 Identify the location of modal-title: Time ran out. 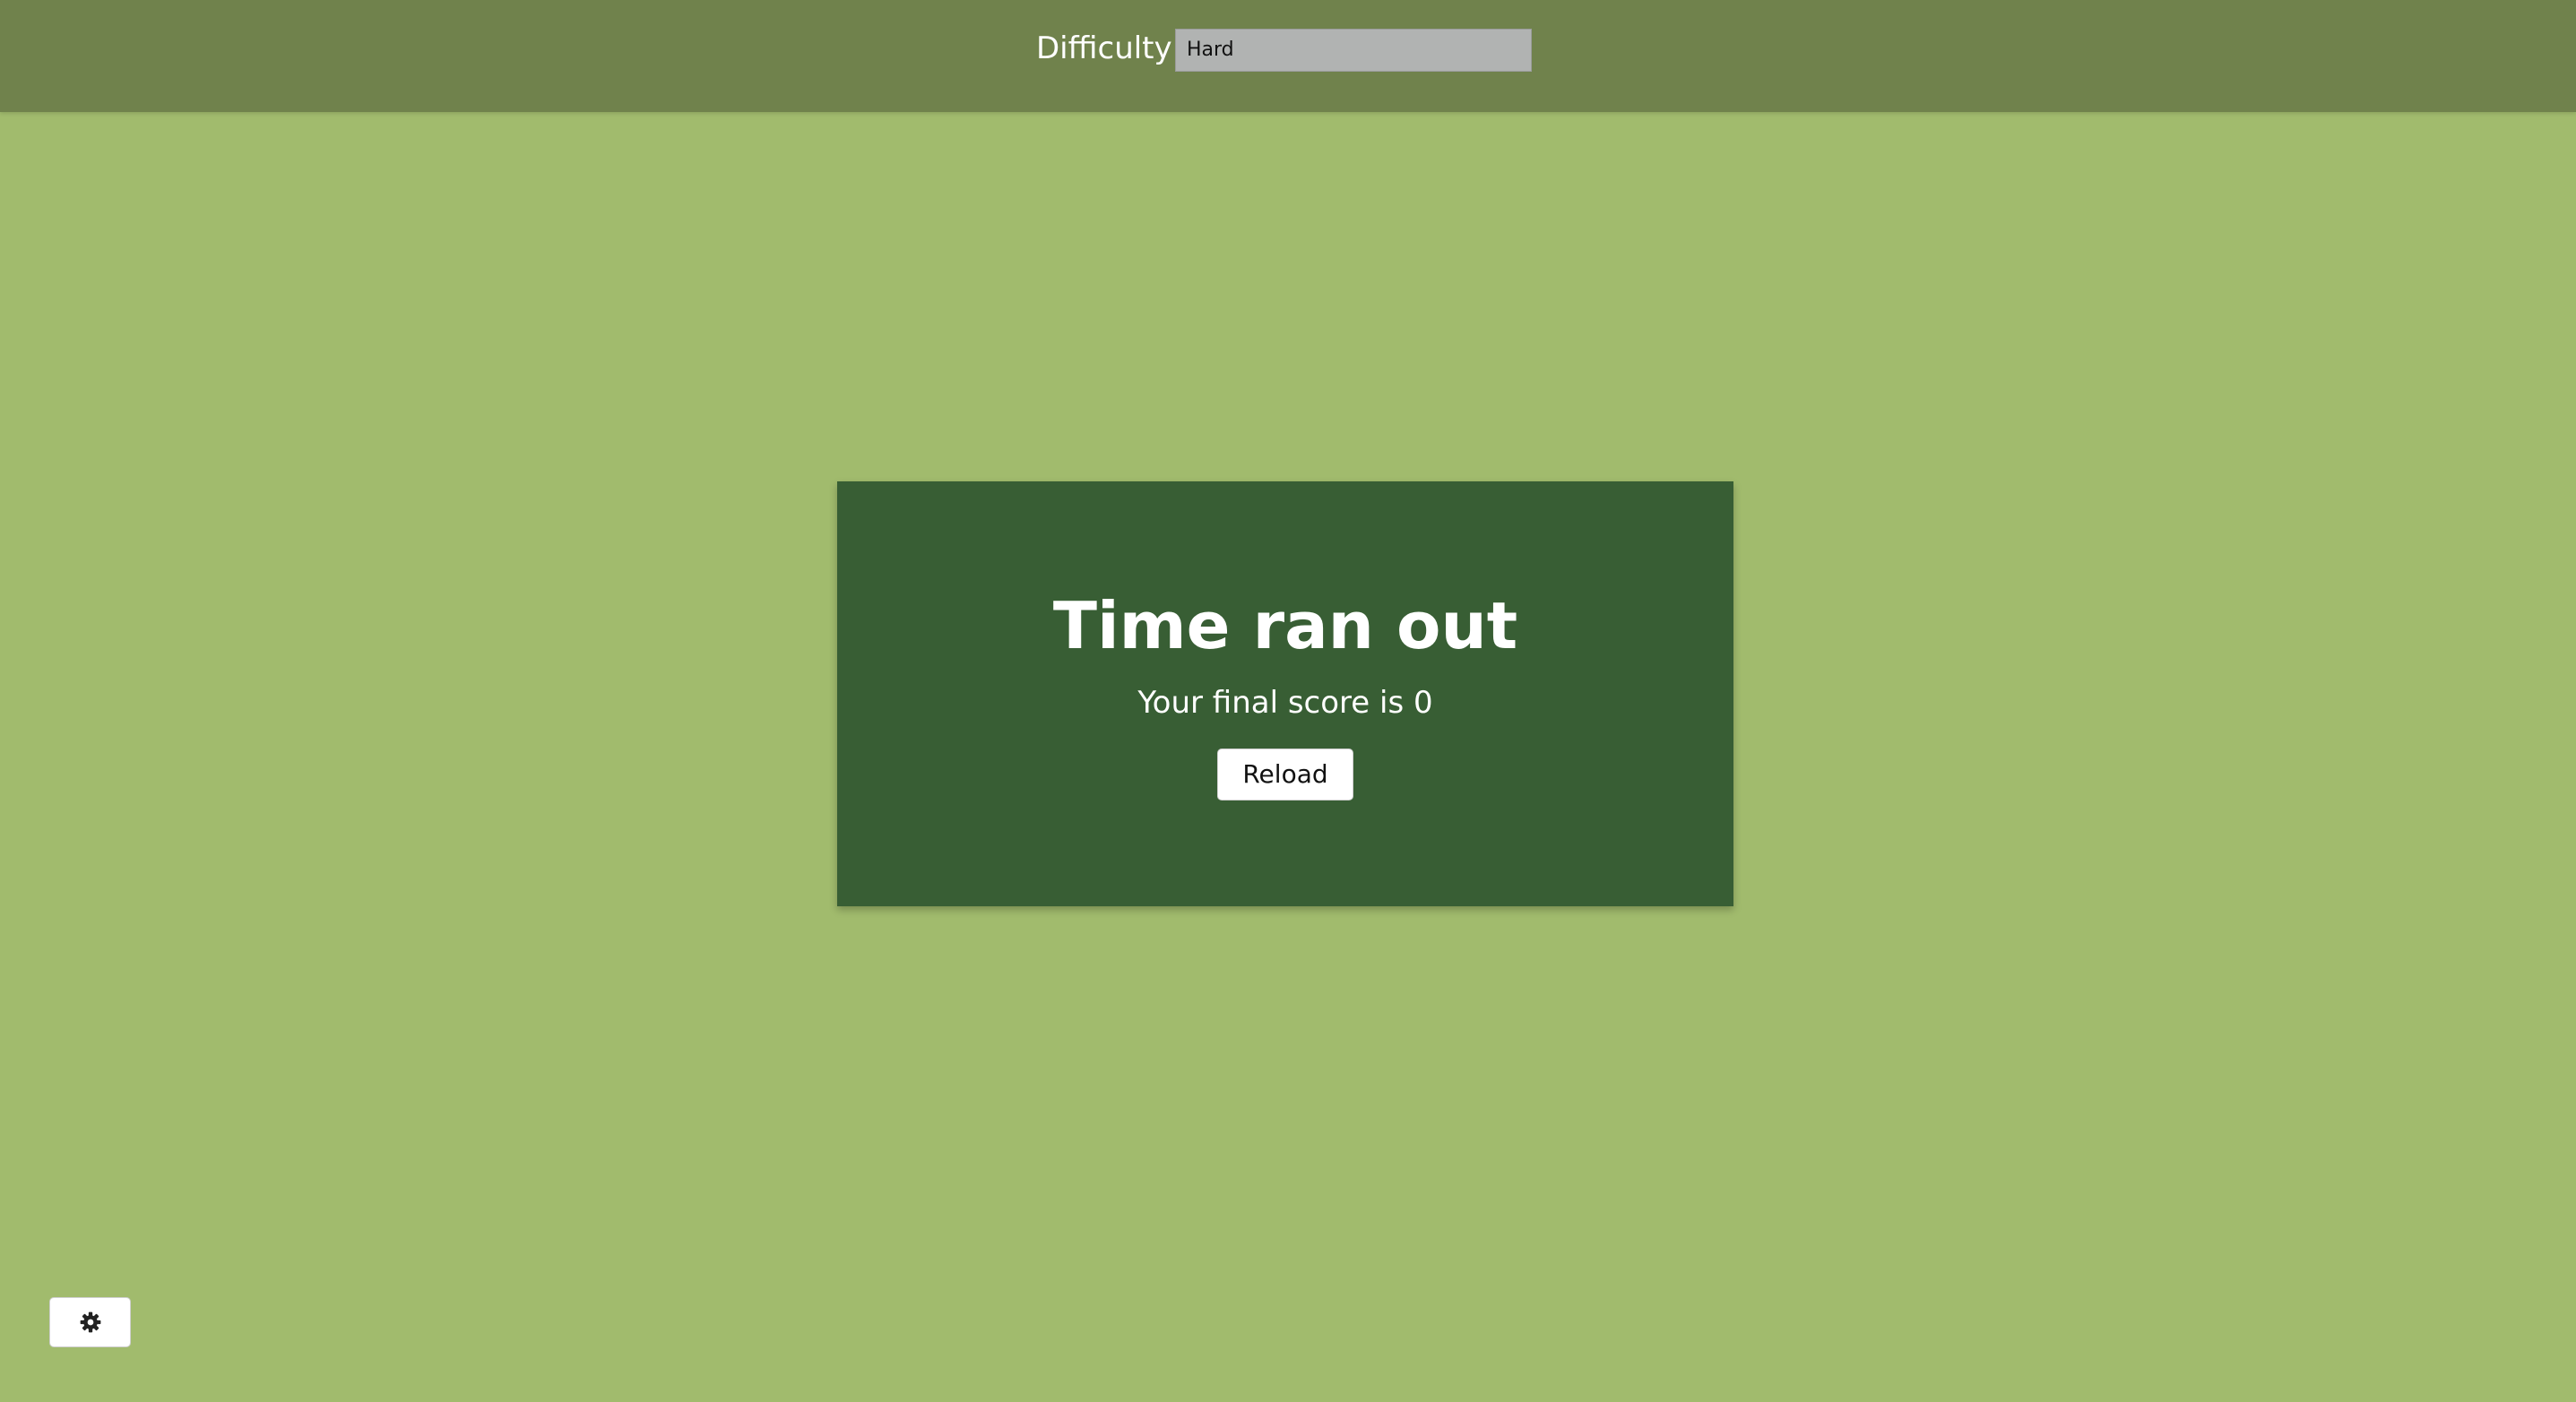
(1285, 625).